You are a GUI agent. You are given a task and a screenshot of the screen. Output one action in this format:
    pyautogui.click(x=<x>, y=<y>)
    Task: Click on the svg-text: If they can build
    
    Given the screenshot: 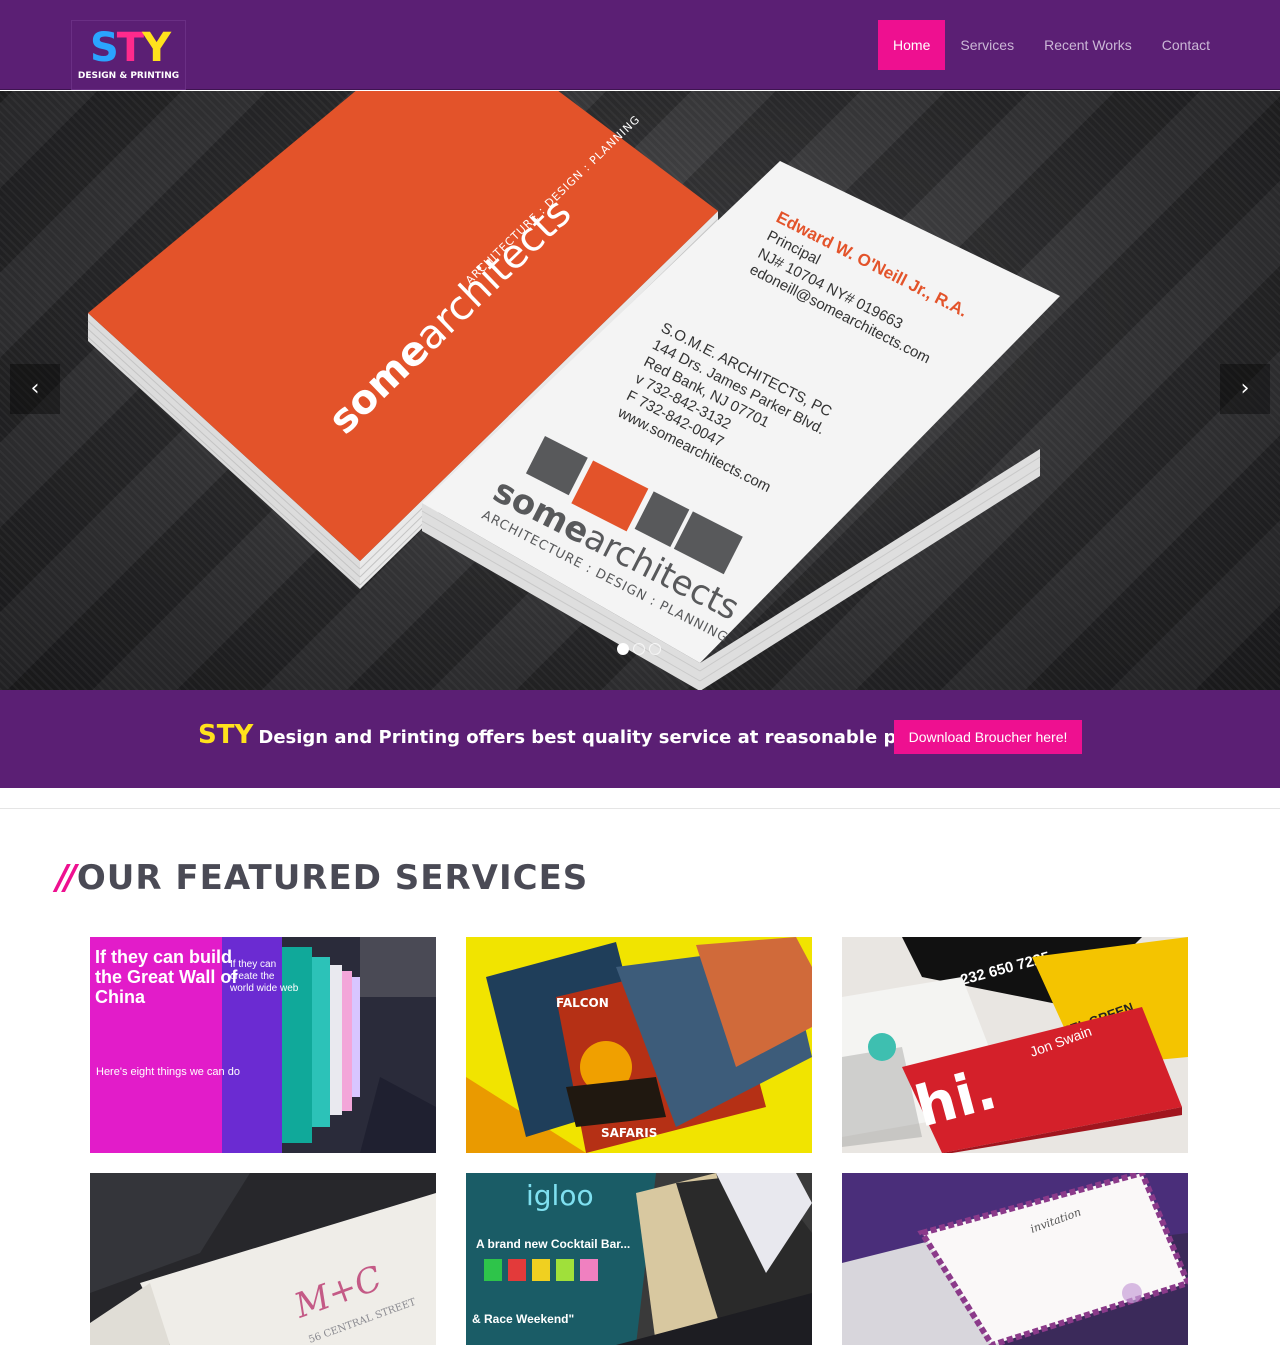 What is the action you would take?
    pyautogui.click(x=163, y=957)
    